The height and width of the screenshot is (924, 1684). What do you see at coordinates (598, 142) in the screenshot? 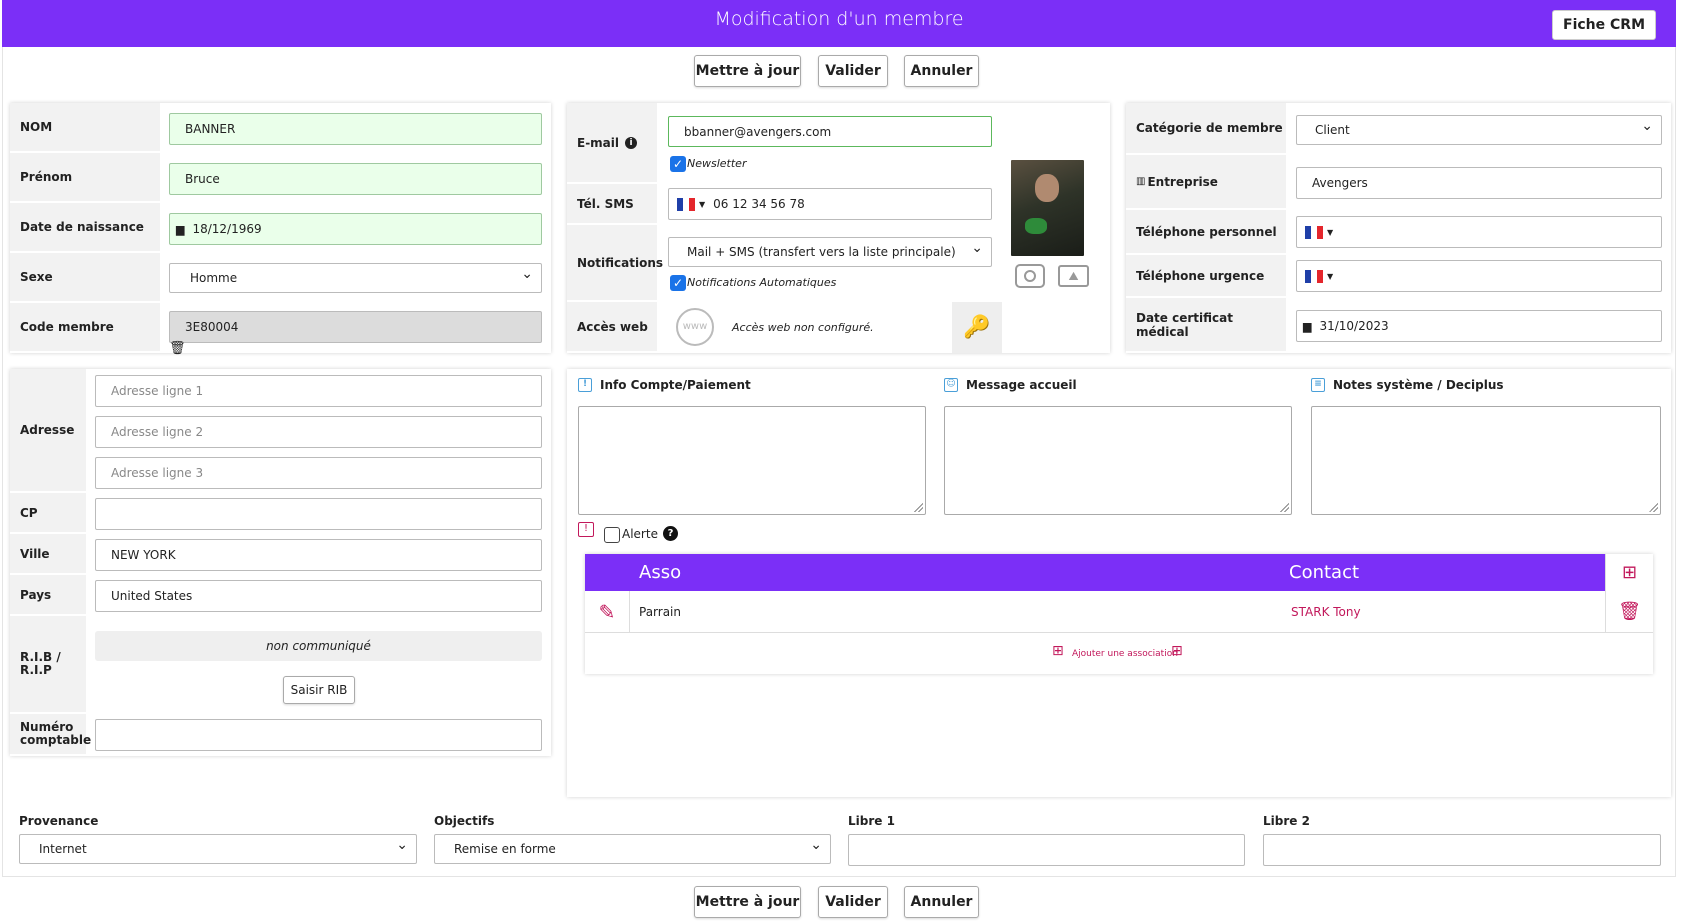
I see `email-label-text: E-mail` at bounding box center [598, 142].